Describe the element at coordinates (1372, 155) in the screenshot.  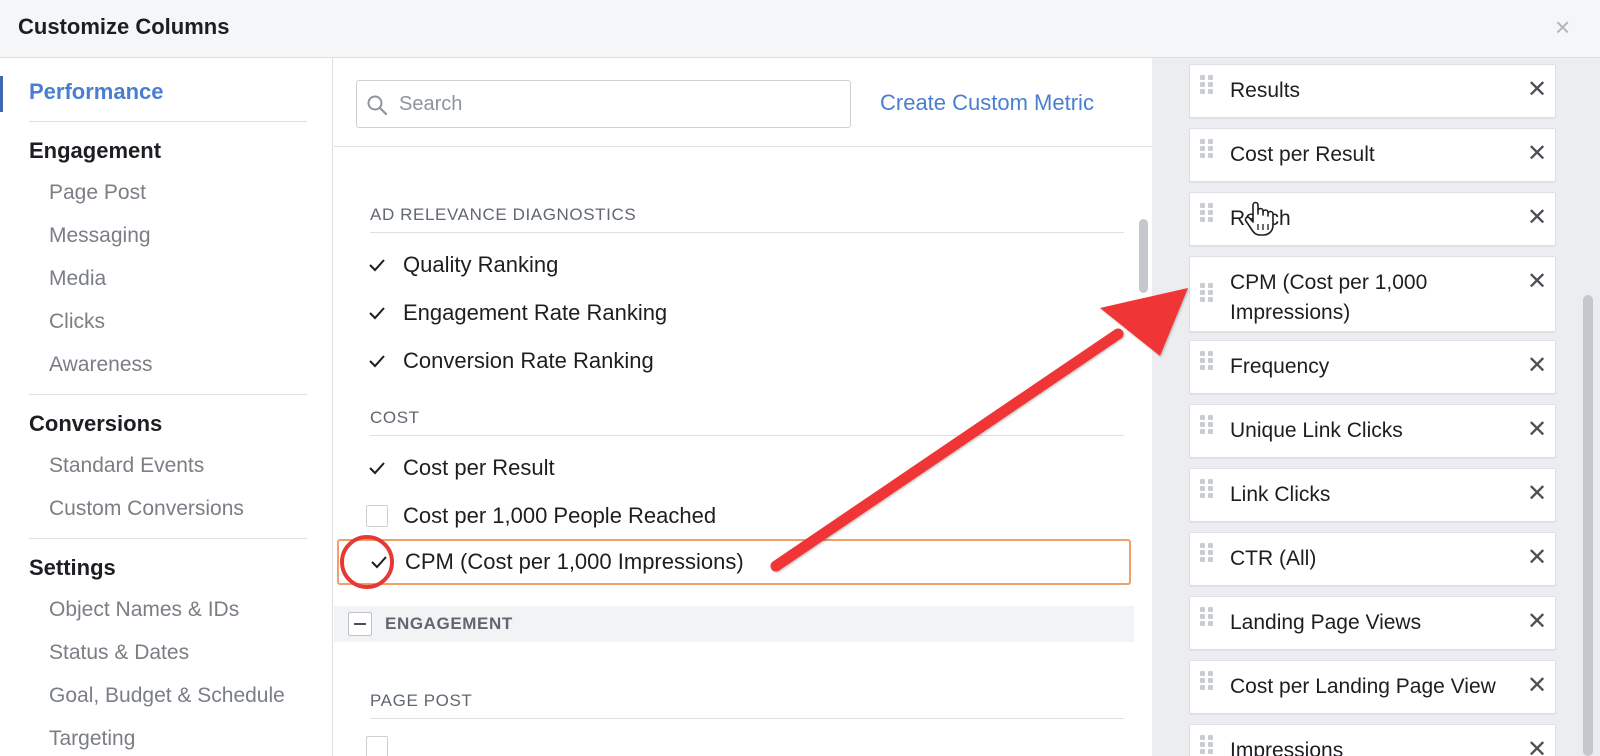
I see `selected-column-card: Cost per Result ✕` at that location.